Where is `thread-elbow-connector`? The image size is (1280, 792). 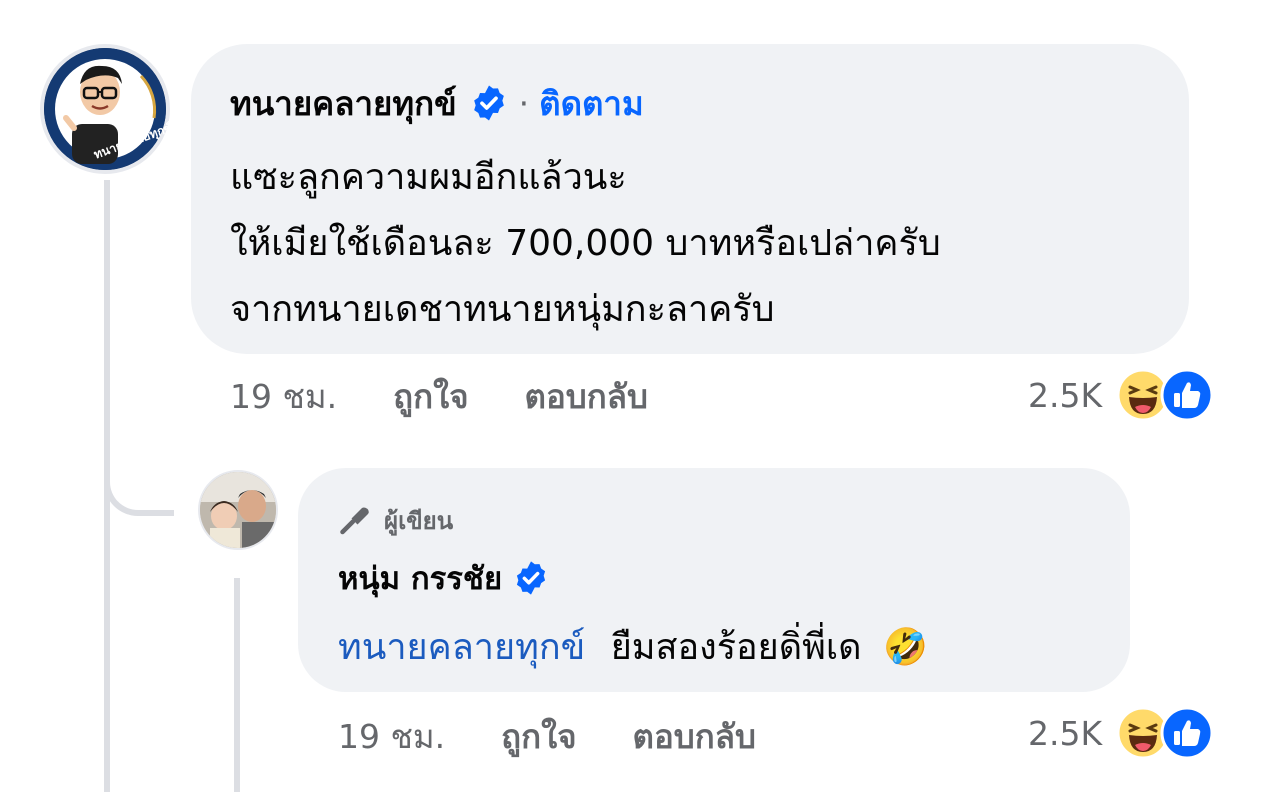
thread-elbow-connector is located at coordinates (139, 493).